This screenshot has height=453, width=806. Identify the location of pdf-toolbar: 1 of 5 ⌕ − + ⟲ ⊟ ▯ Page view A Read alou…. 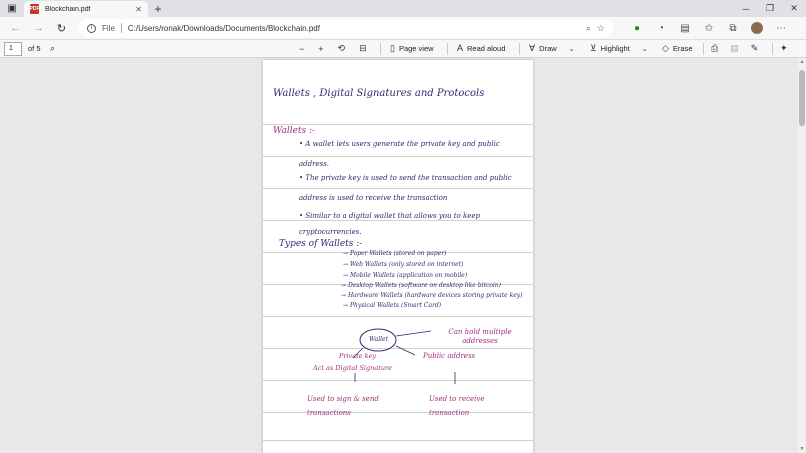
(403, 48).